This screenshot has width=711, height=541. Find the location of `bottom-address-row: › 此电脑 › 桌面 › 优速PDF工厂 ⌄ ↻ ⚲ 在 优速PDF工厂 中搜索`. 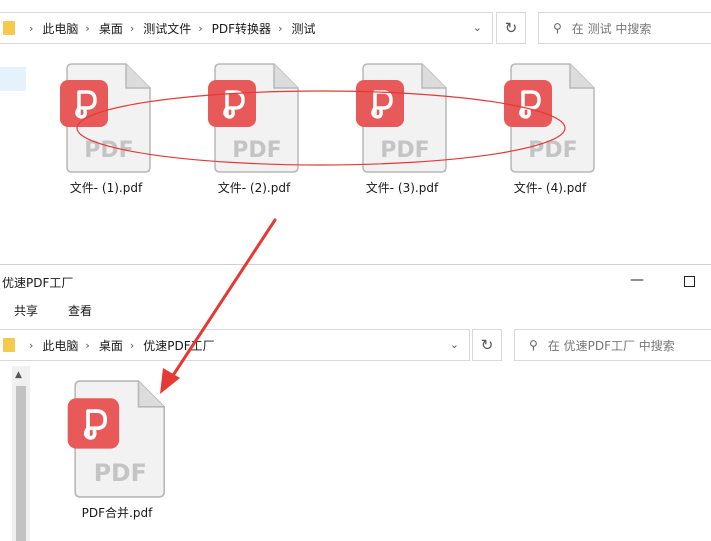

bottom-address-row: › 此电脑 › 桌面 › 优速PDF工厂 ⌄ ↻ ⚲ 在 优速PDF工厂 中搜索 is located at coordinates (355, 345).